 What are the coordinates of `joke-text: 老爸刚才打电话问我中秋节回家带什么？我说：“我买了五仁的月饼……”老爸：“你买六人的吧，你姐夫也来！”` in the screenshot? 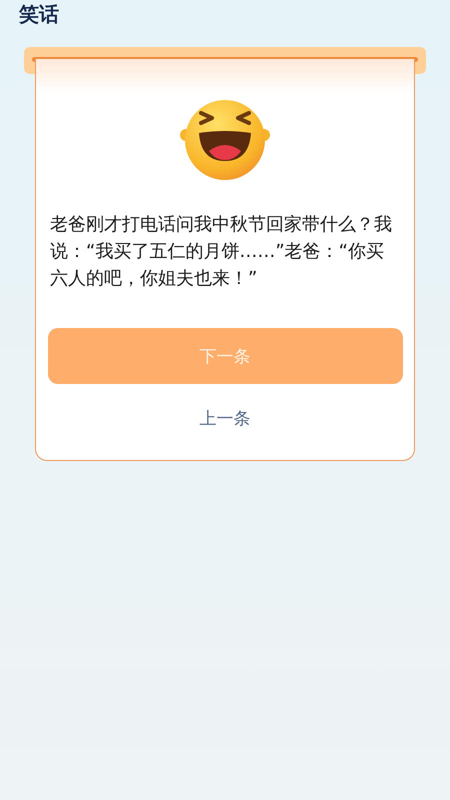 It's located at (221, 252).